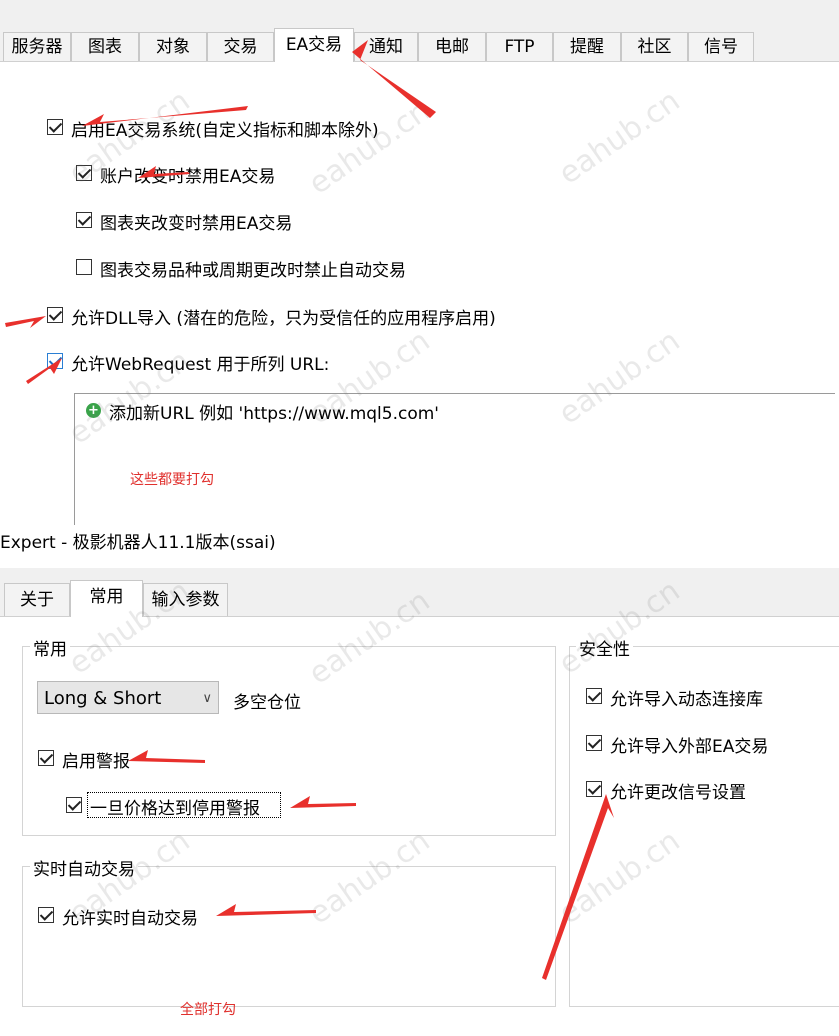 Image resolution: width=839 pixels, height=1036 pixels. Describe the element at coordinates (37, 599) in the screenshot. I see `tab-about: 关于` at that location.